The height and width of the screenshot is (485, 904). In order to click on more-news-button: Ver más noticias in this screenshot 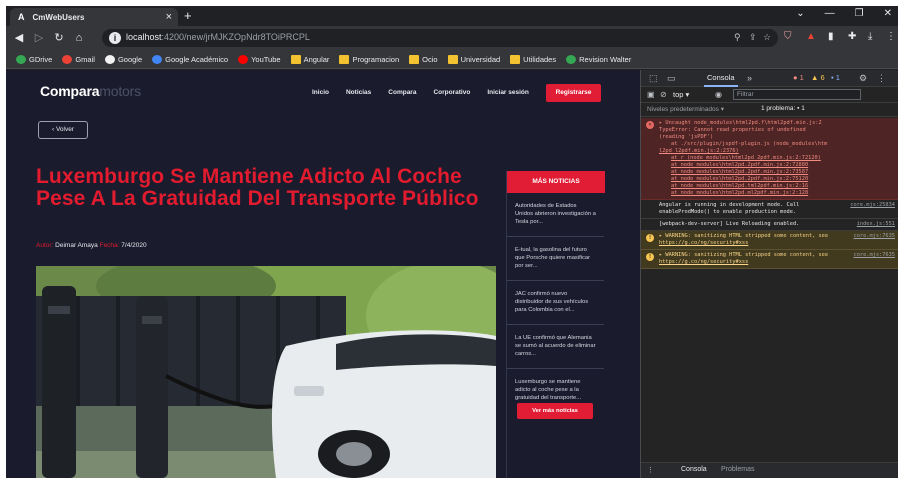, I will do `click(555, 411)`.